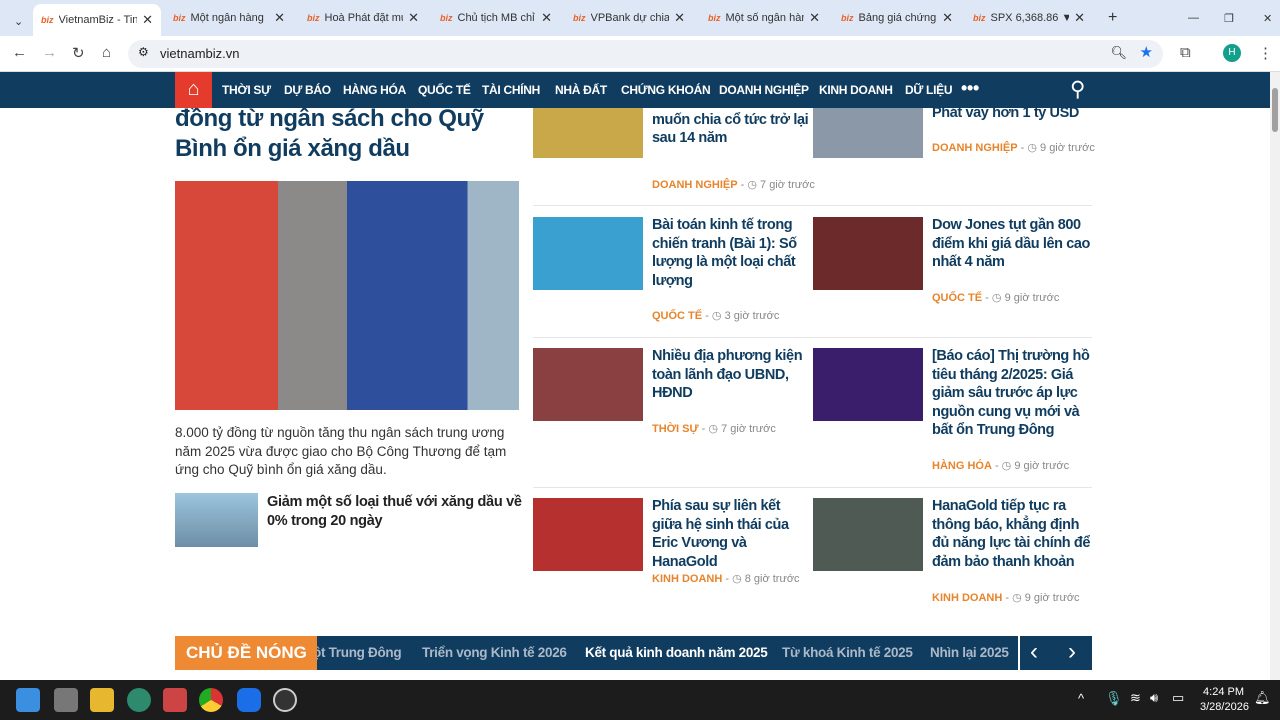 The width and height of the screenshot is (1280, 720). What do you see at coordinates (229, 18) in the screenshot?
I see `browser-tab: biz Một ngân hàng ✕` at bounding box center [229, 18].